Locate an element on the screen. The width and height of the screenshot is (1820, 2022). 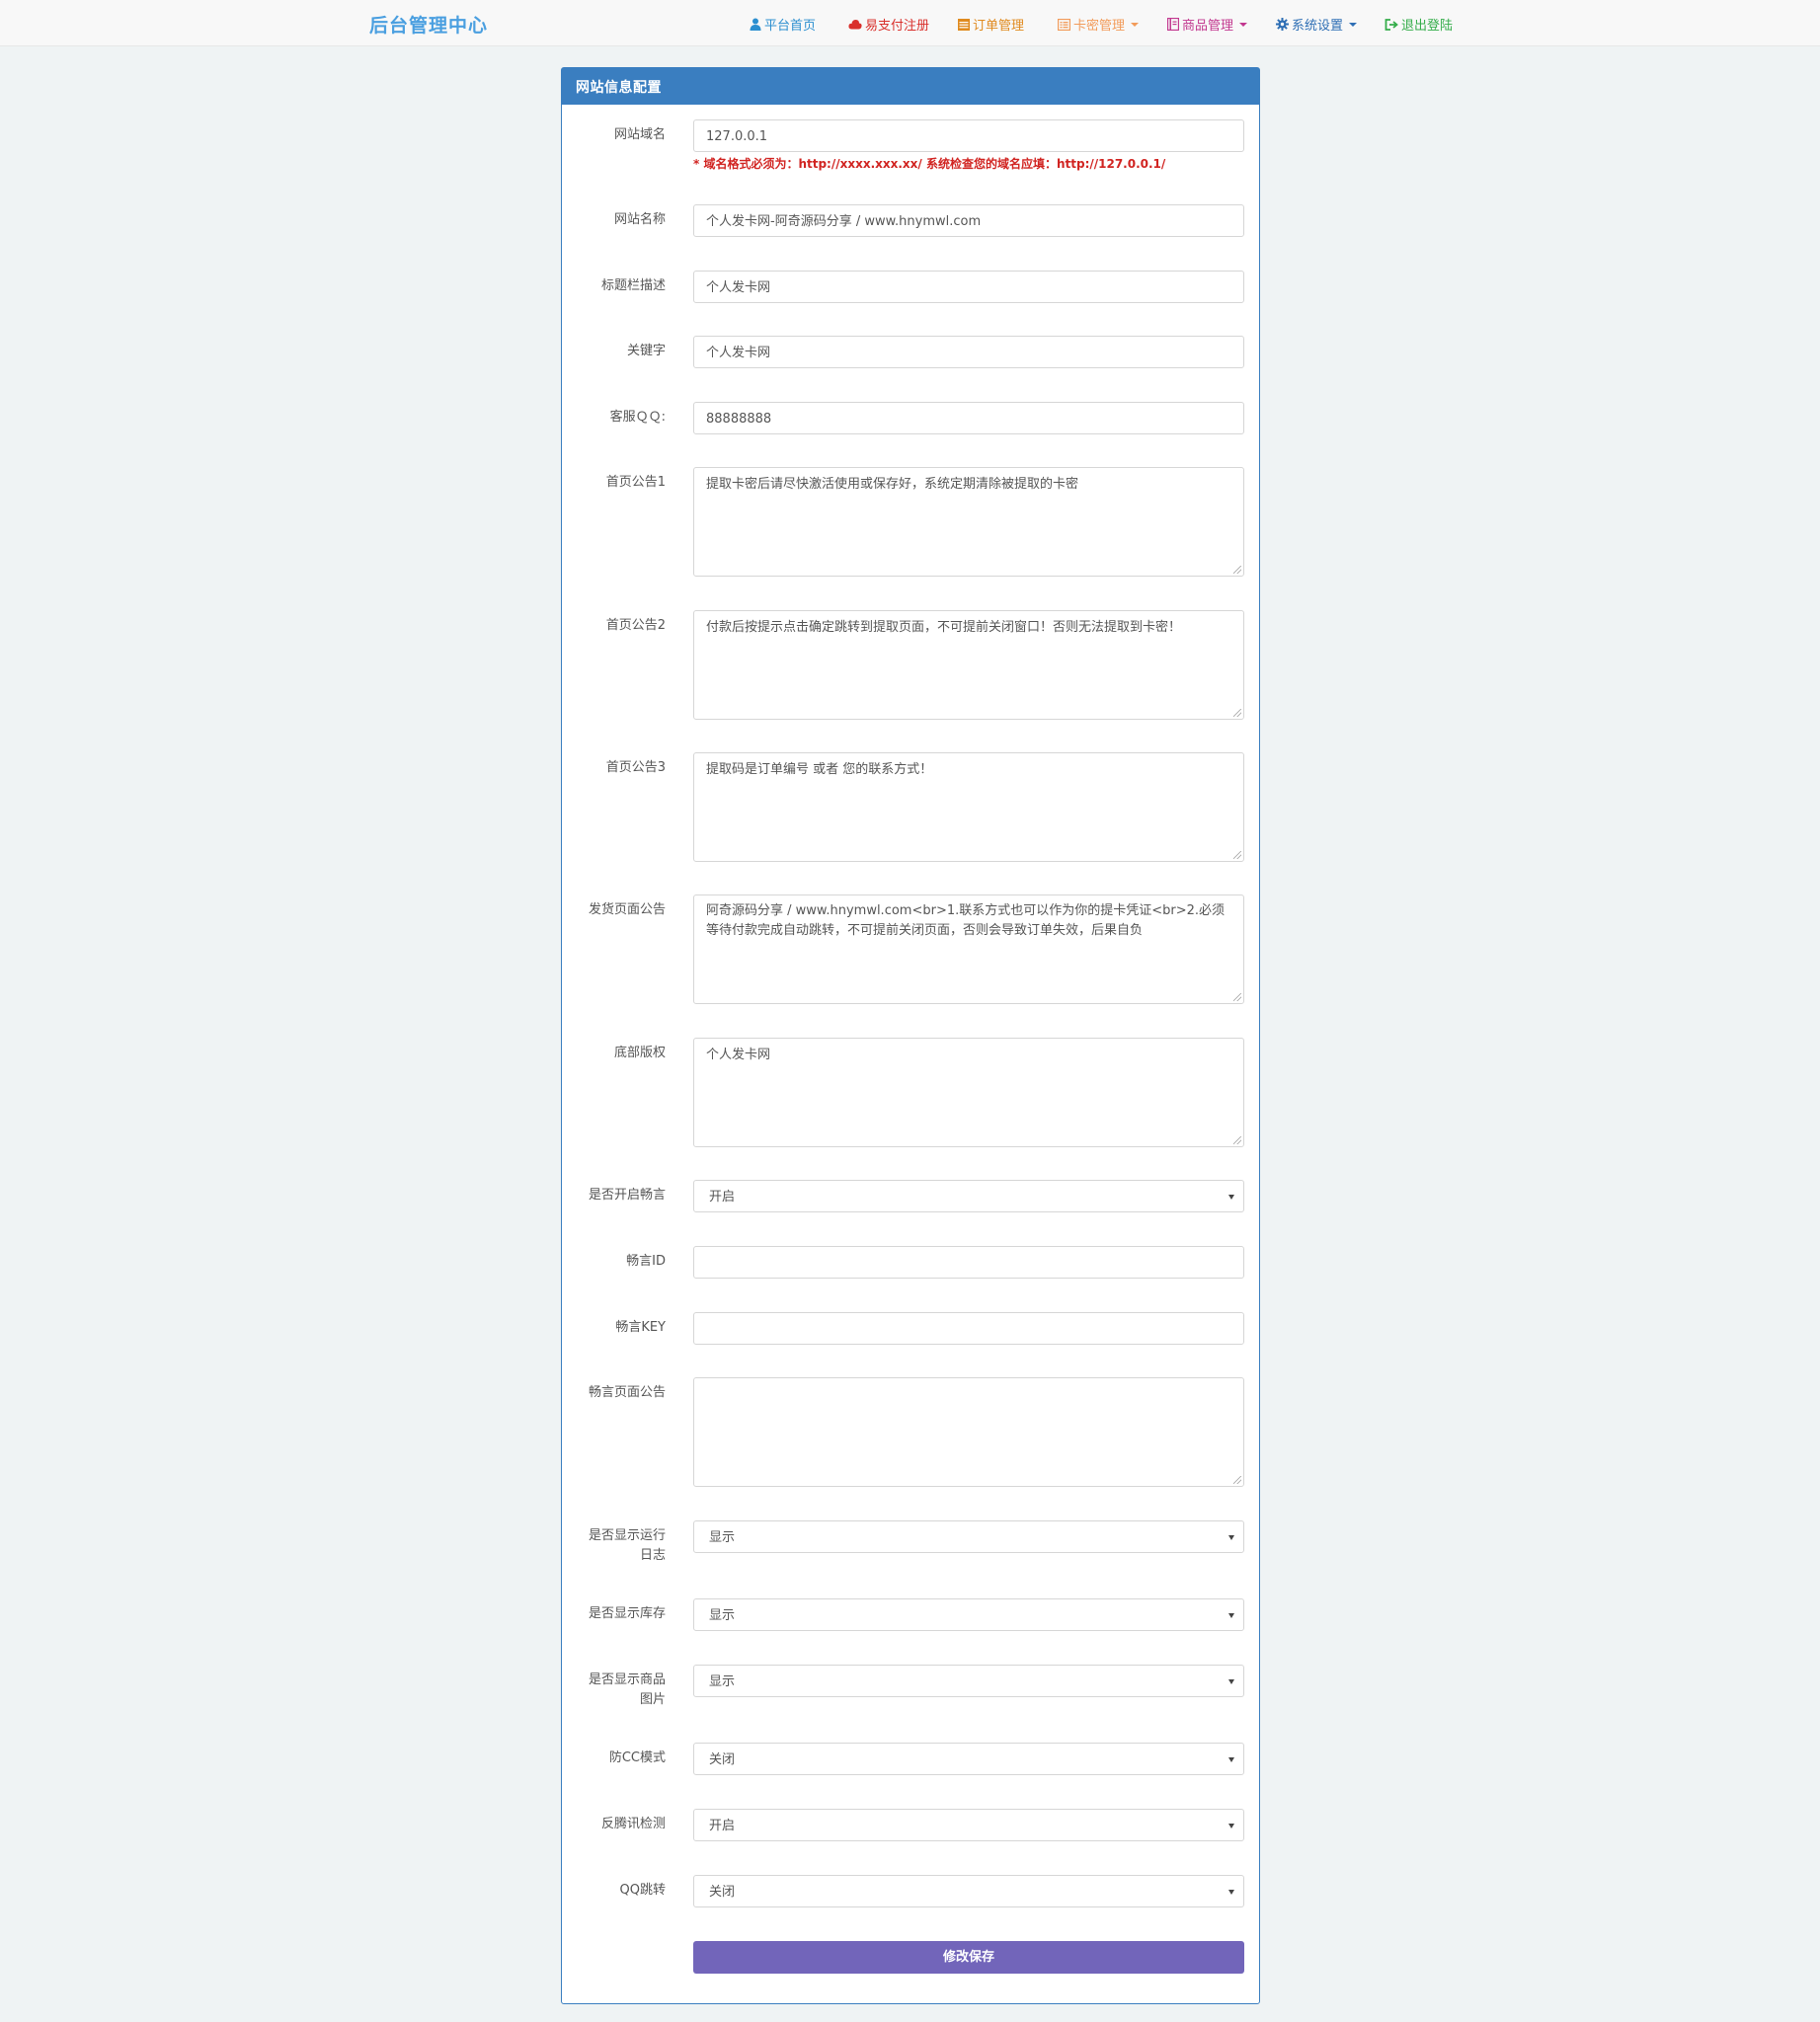
notice2-text: 付款后按提示点击确定跳转到提取页面，不可提前关闭窗口！否则无法提取到卡密！ is located at coordinates (944, 627).